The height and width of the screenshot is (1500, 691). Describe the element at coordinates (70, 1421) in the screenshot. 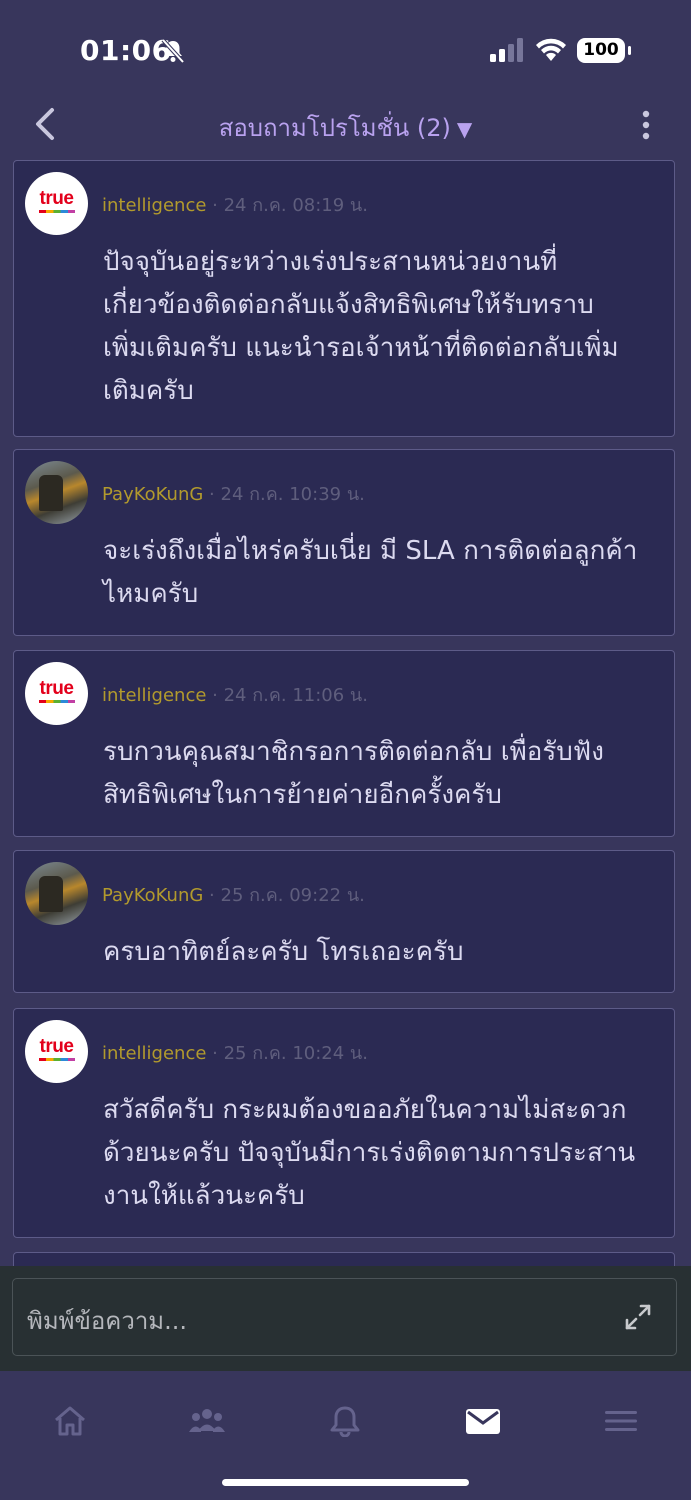

I see `home-icon` at that location.